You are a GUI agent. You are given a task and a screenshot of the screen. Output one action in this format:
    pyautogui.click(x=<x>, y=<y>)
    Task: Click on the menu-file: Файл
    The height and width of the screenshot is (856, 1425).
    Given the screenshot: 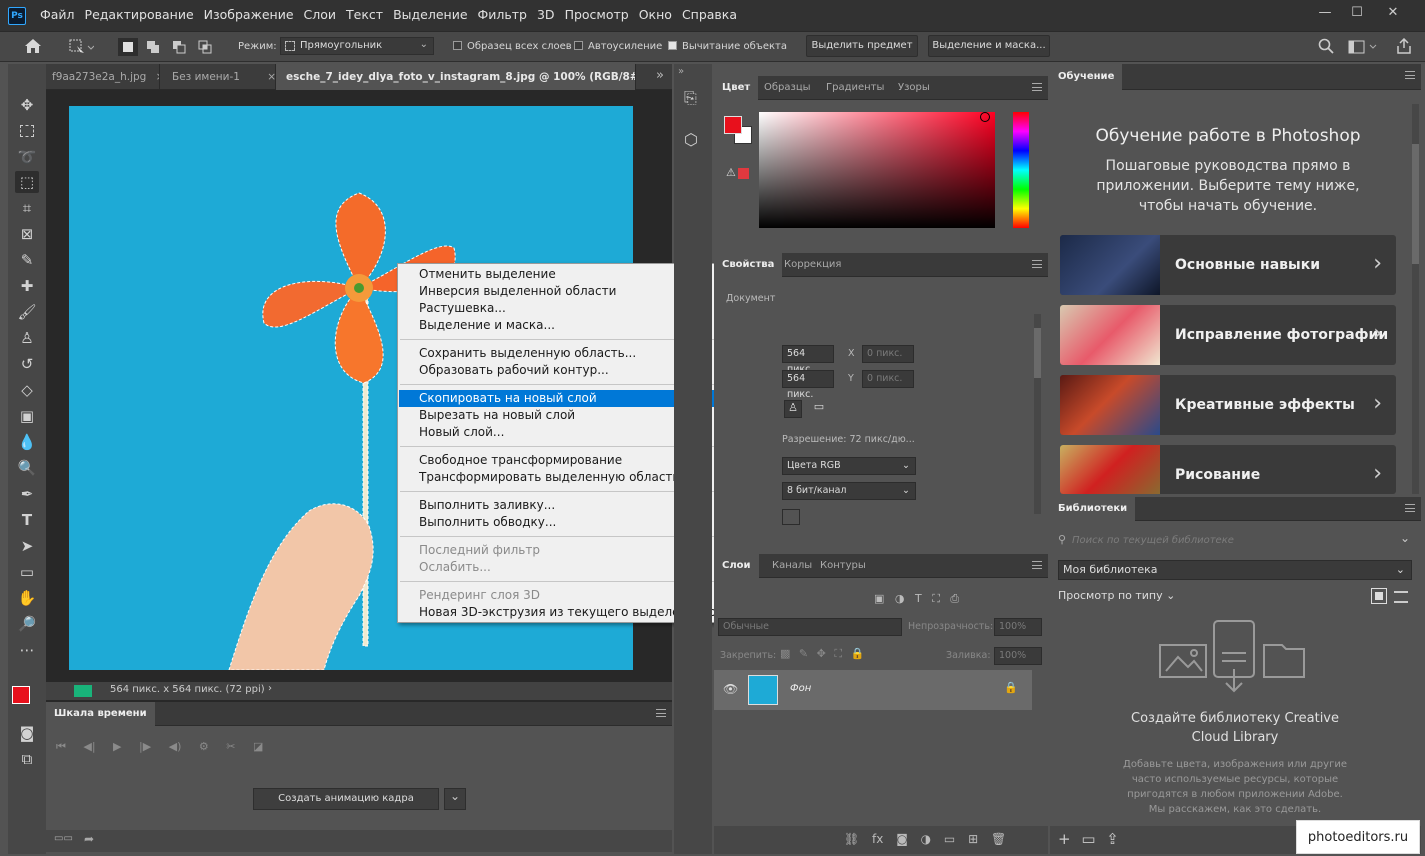 What is the action you would take?
    pyautogui.click(x=57, y=14)
    